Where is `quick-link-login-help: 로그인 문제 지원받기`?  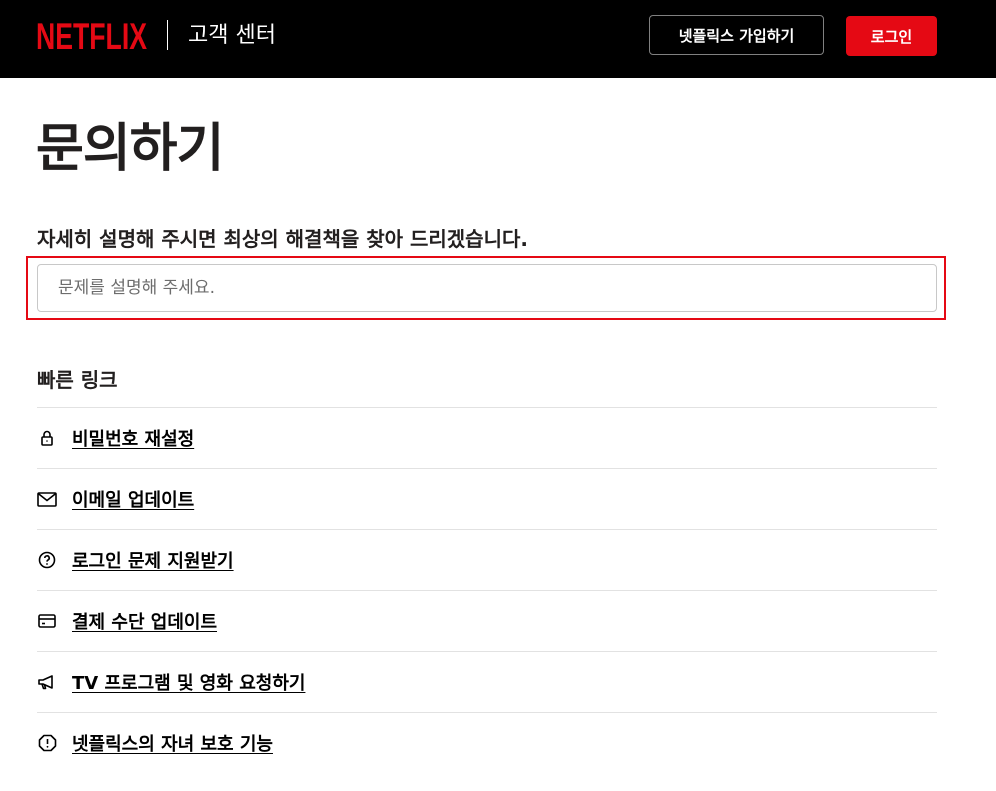
quick-link-login-help: 로그인 문제 지원받기 is located at coordinates (487, 559).